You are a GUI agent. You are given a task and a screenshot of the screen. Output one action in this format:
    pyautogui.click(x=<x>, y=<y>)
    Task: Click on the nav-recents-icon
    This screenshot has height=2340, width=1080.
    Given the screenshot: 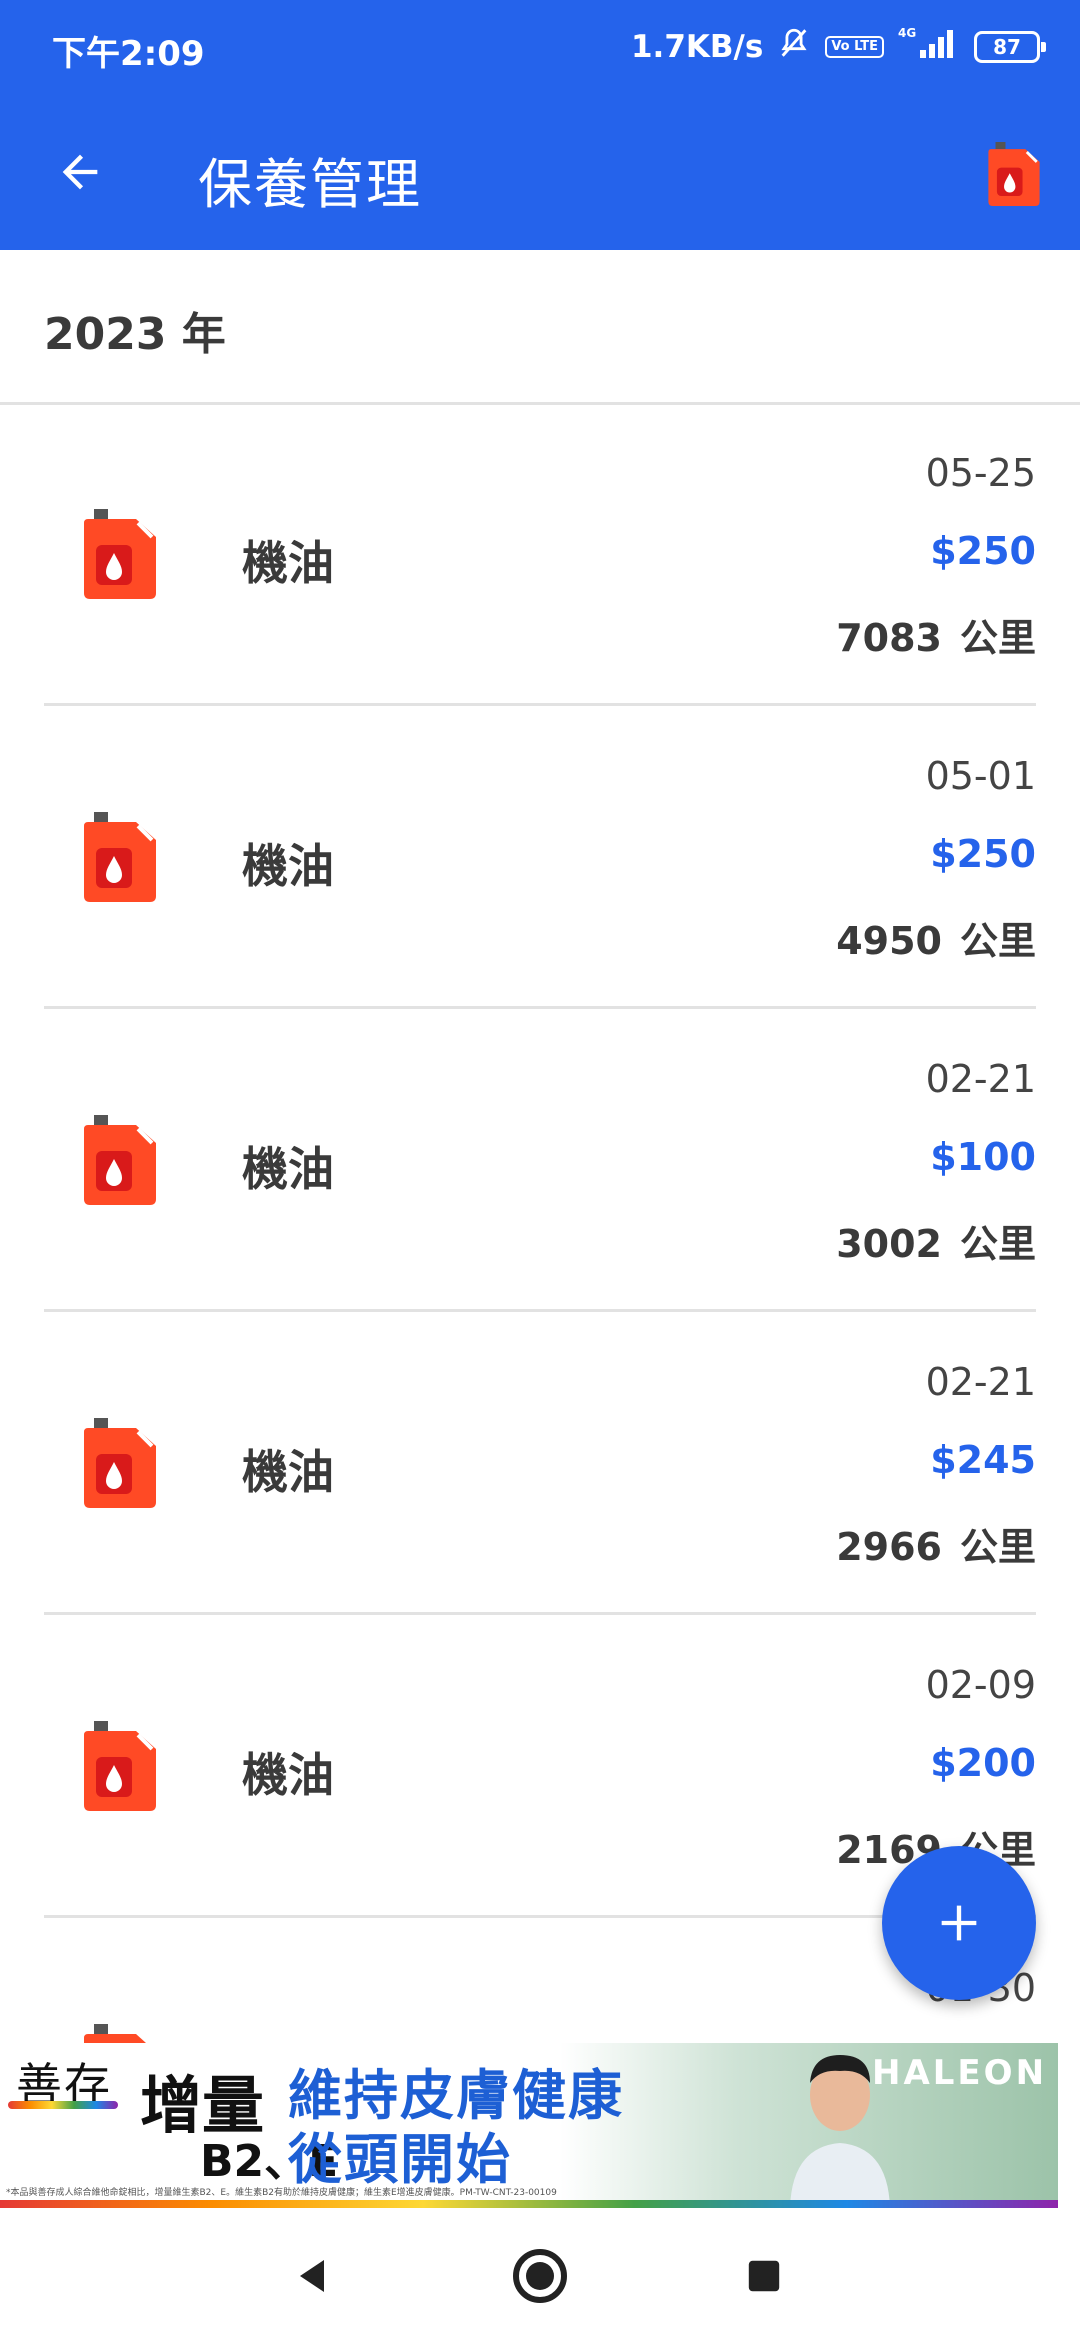 What is the action you would take?
    pyautogui.click(x=764, y=2276)
    